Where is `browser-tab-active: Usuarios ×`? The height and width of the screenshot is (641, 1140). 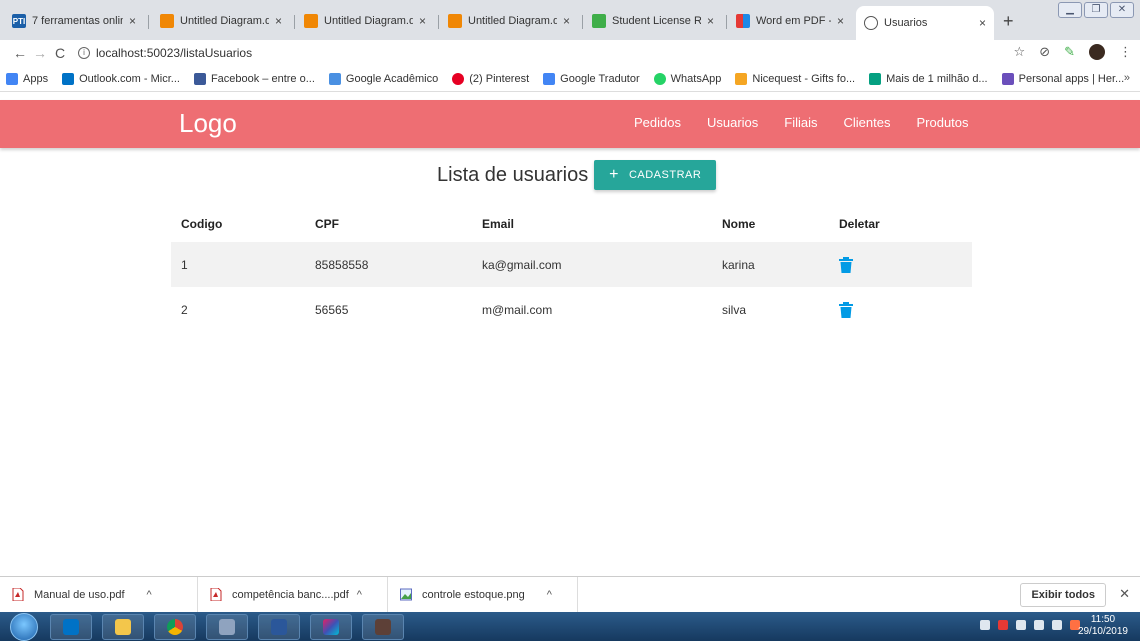 browser-tab-active: Usuarios × is located at coordinates (925, 23).